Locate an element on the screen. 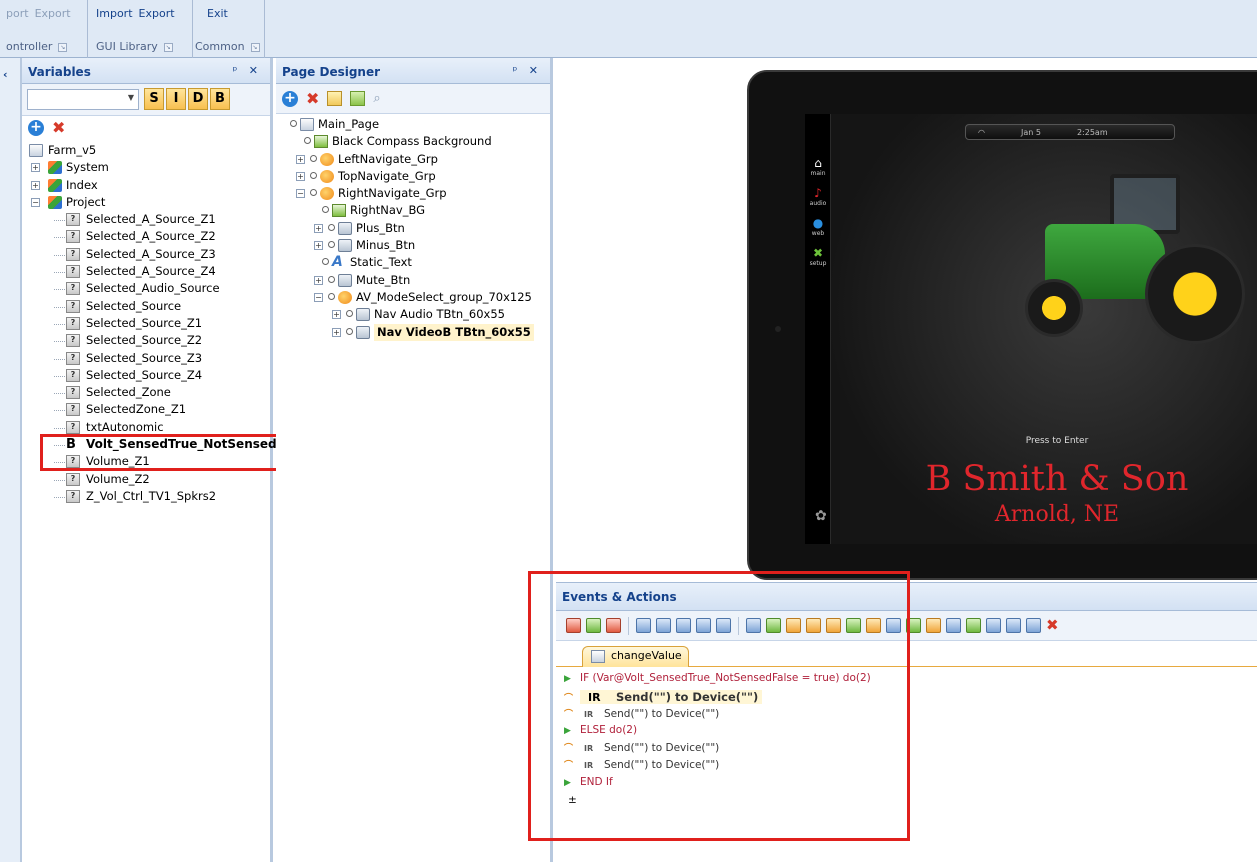  tree-root: Farm_v5 is located at coordinates (146, 150).